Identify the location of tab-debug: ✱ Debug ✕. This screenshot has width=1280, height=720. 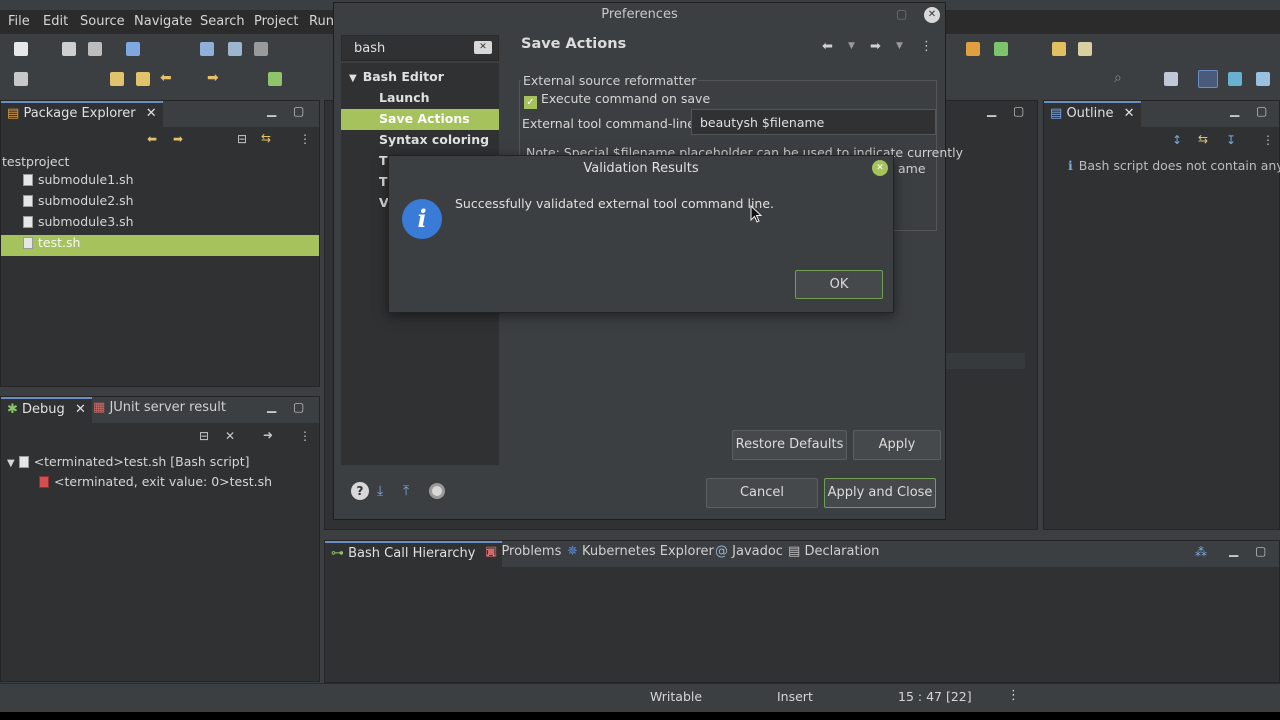
(46, 410).